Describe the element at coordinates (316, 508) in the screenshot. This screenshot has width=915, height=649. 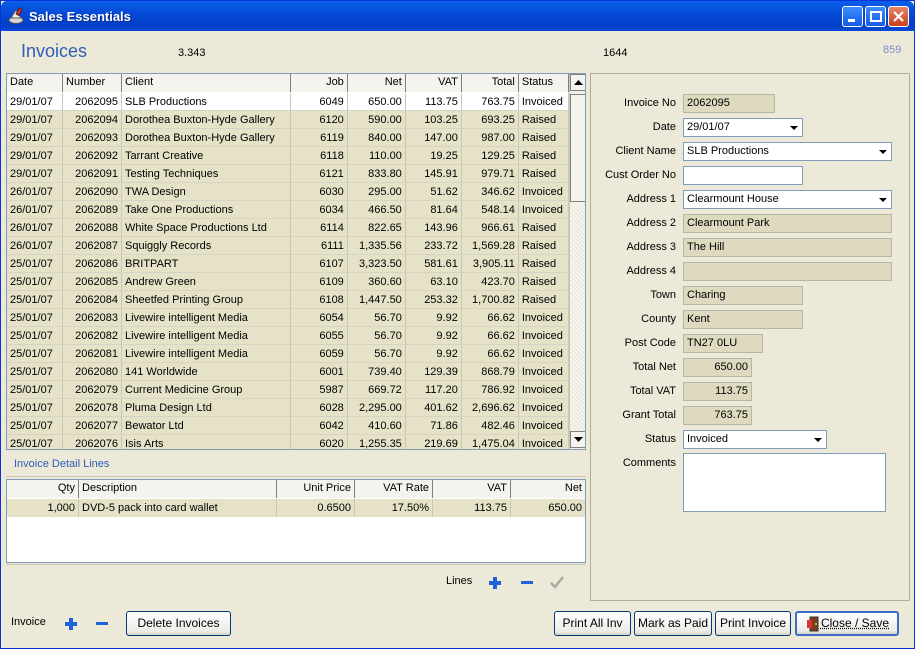
I see `detail-unit-price: 0.6500` at that location.